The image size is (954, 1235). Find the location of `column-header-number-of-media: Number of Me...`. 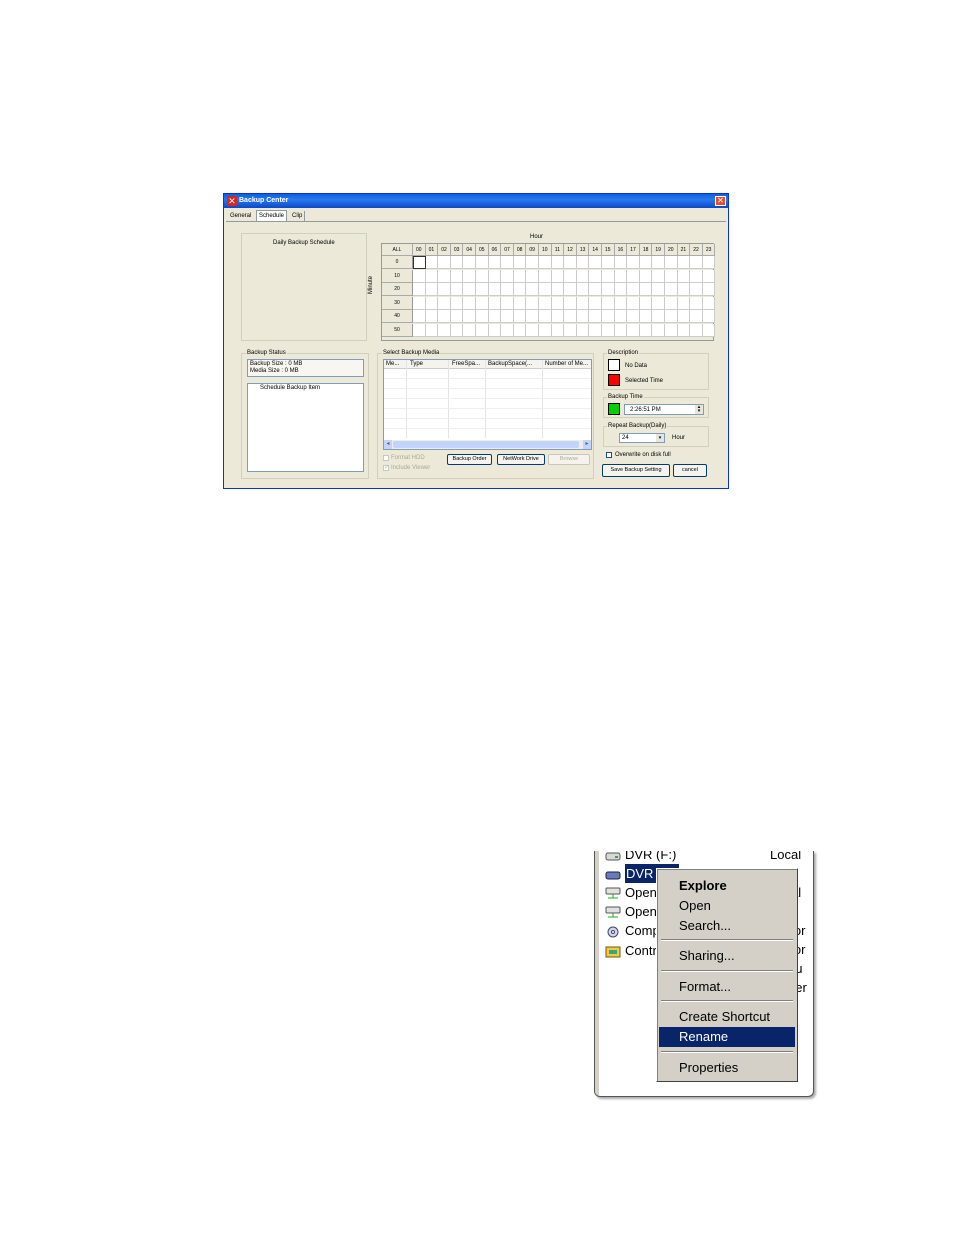

column-header-number-of-media: Number of Me... is located at coordinates (566, 364).